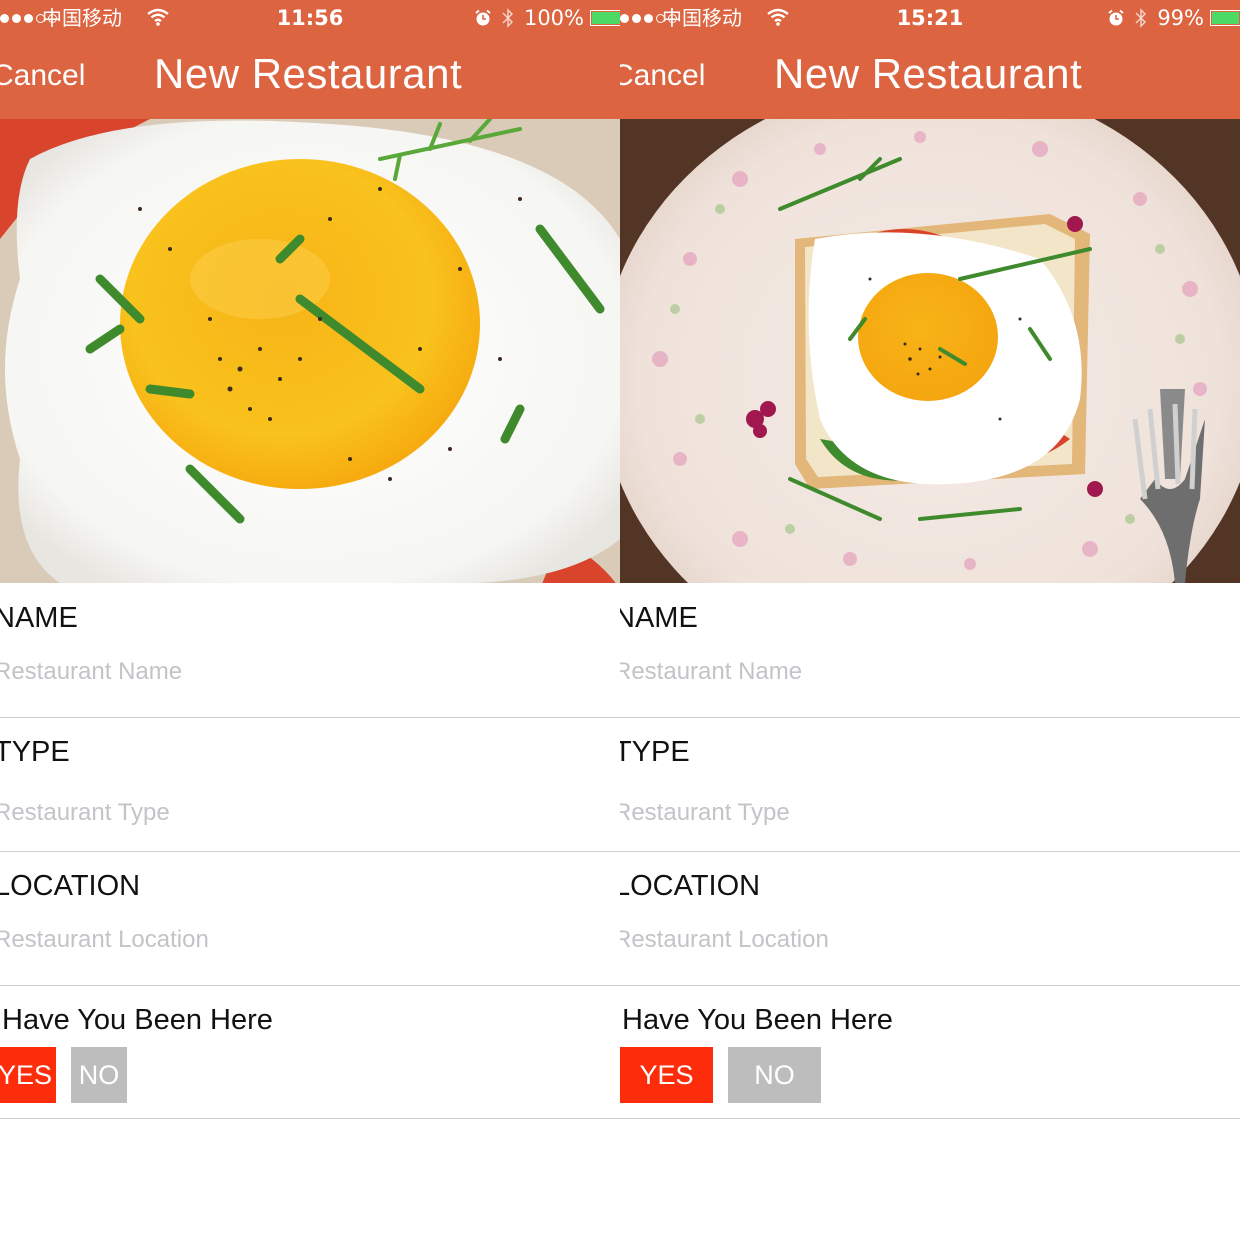 This screenshot has width=1240, height=1240. I want to click on navigation-bar: 中国移动 15:21 99% Cancel New Restaurant, so click(930, 59).